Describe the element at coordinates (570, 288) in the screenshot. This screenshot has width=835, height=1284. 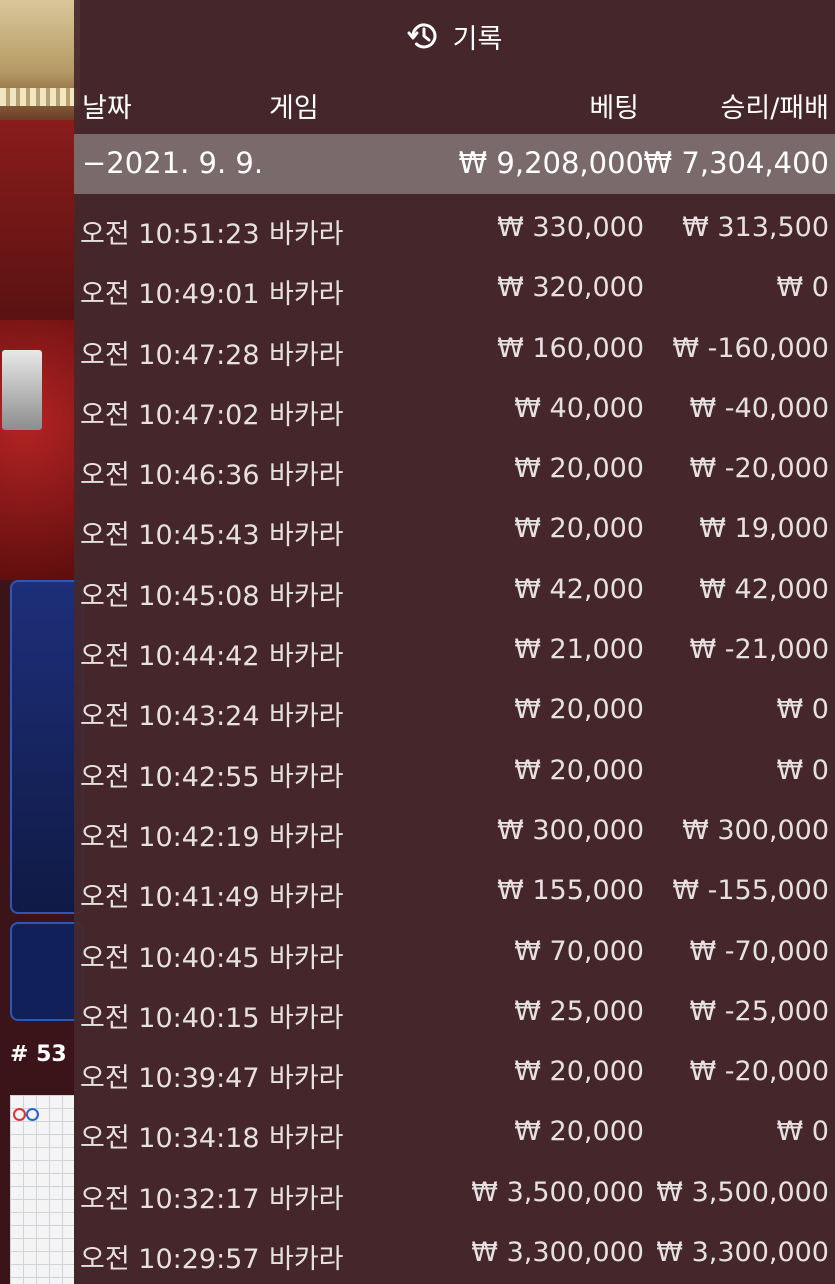
I see `row-bet: ₩ 320,000` at that location.